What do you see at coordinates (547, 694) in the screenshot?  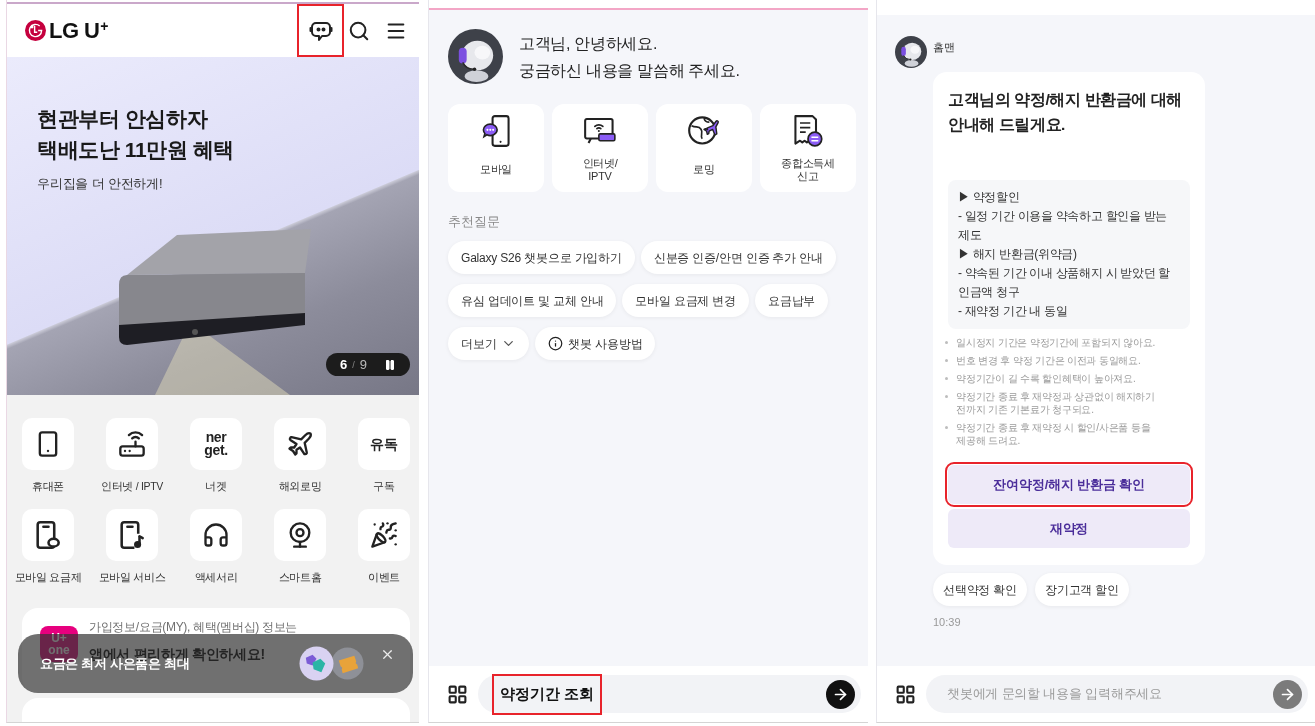 I see `input-value-text: 약정기간 조회` at bounding box center [547, 694].